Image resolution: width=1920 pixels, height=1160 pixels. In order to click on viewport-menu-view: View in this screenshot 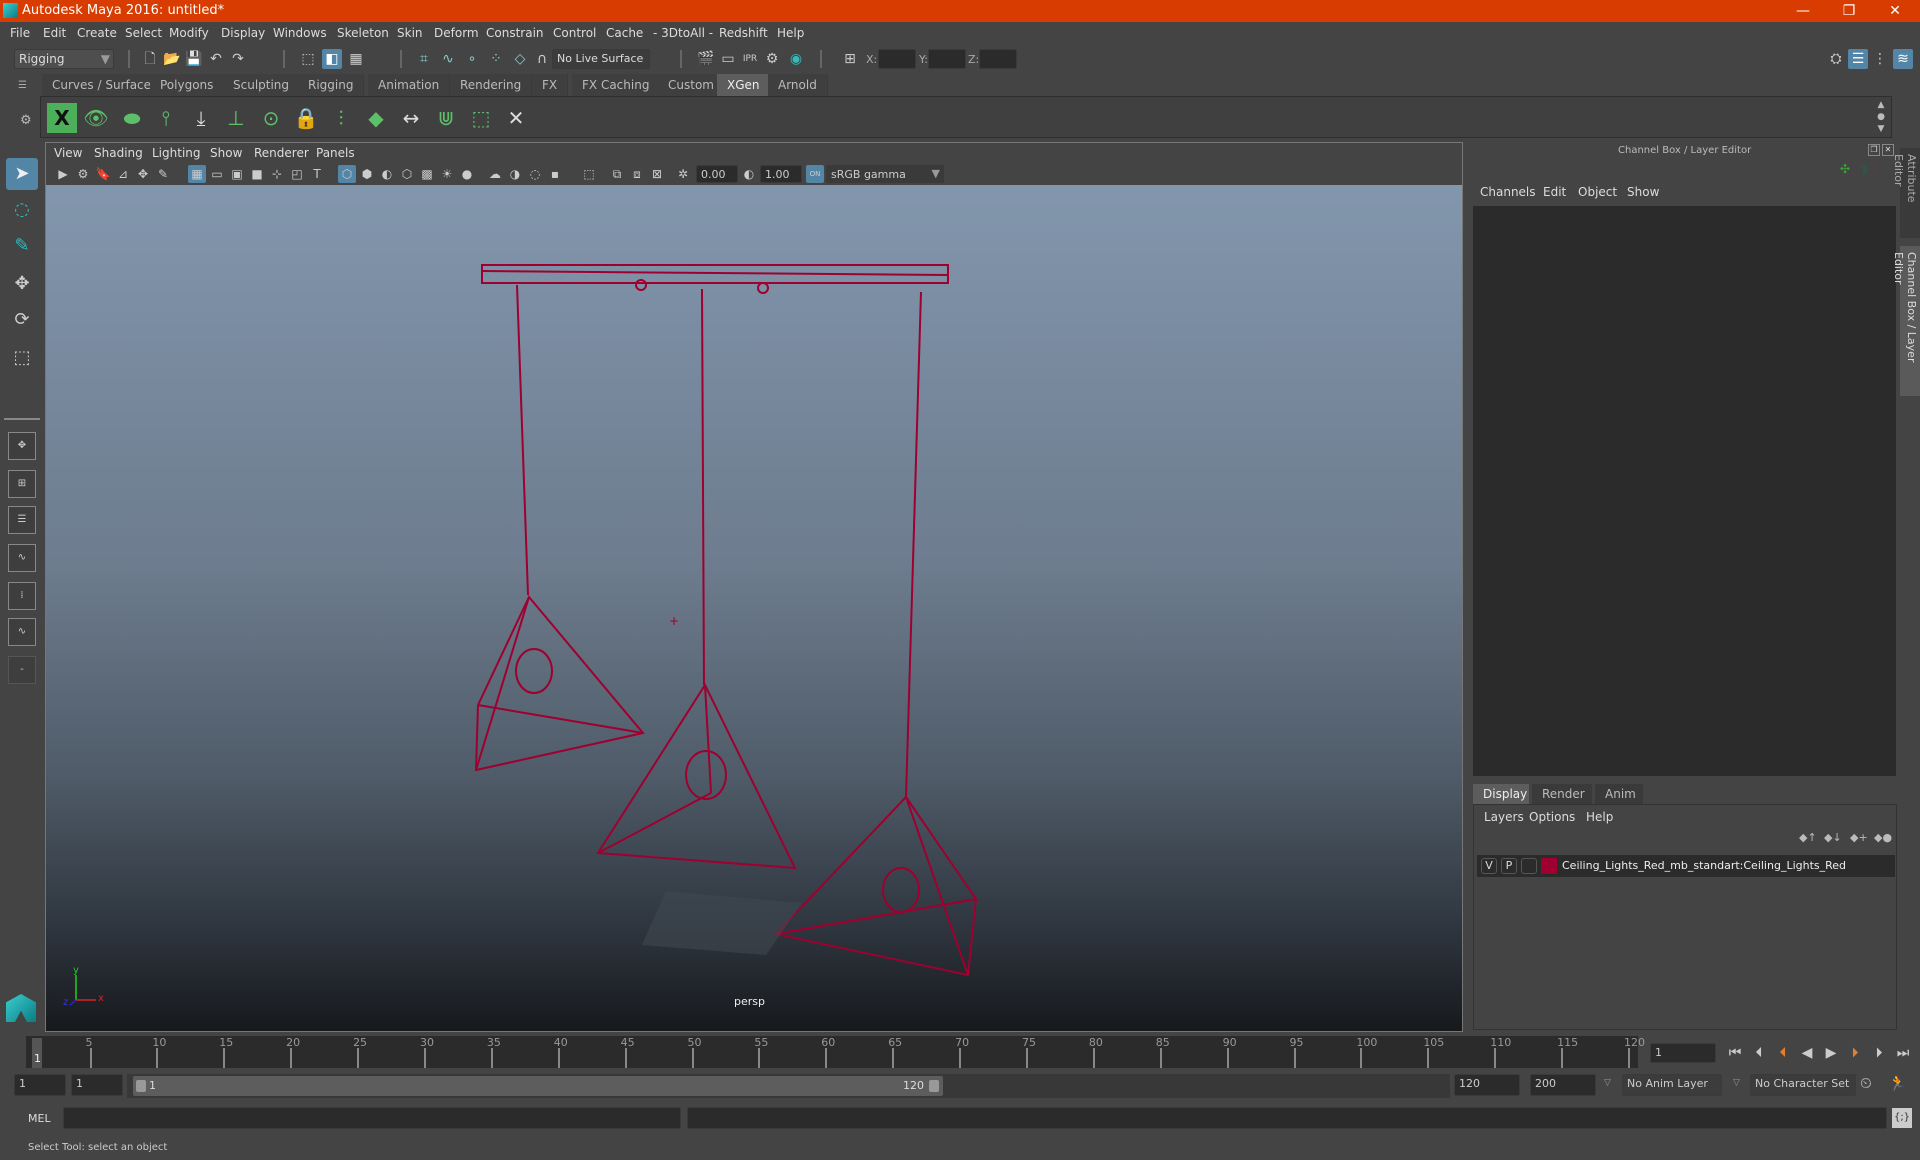, I will do `click(68, 153)`.